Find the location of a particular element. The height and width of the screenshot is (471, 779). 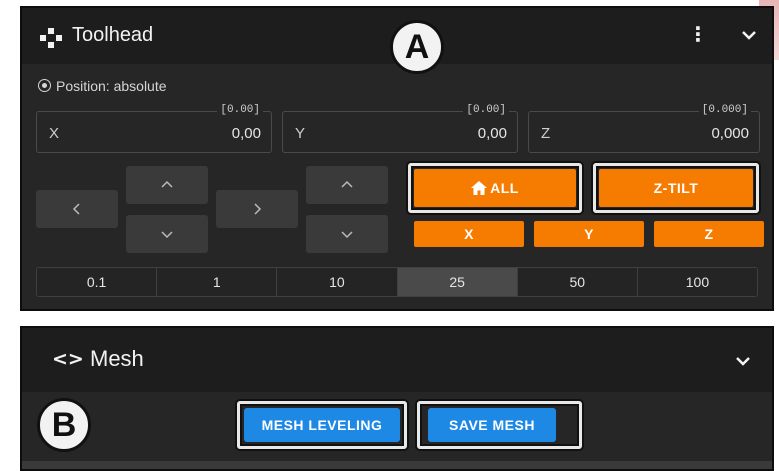

radio-target-icon is located at coordinates (44, 85).